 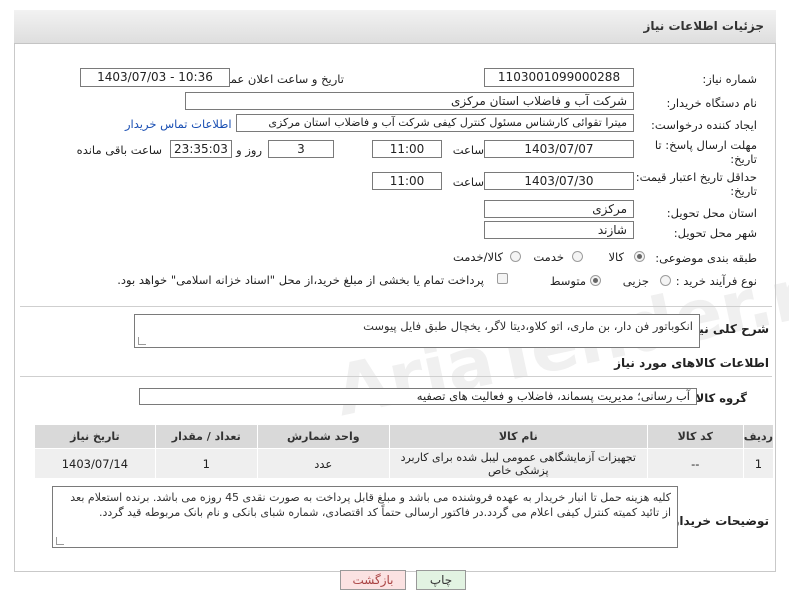 What do you see at coordinates (409, 101) in the screenshot?
I see `buyer-org-field: شرکت آب و فاضلاب استان مرکزی` at bounding box center [409, 101].